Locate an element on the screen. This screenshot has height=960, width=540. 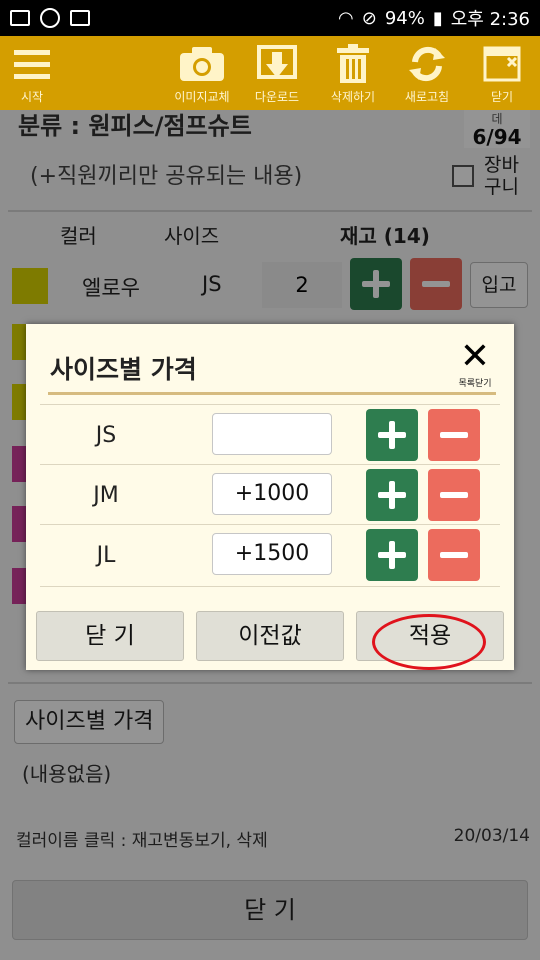
gallery-notification-icon is located at coordinates (20, 18).